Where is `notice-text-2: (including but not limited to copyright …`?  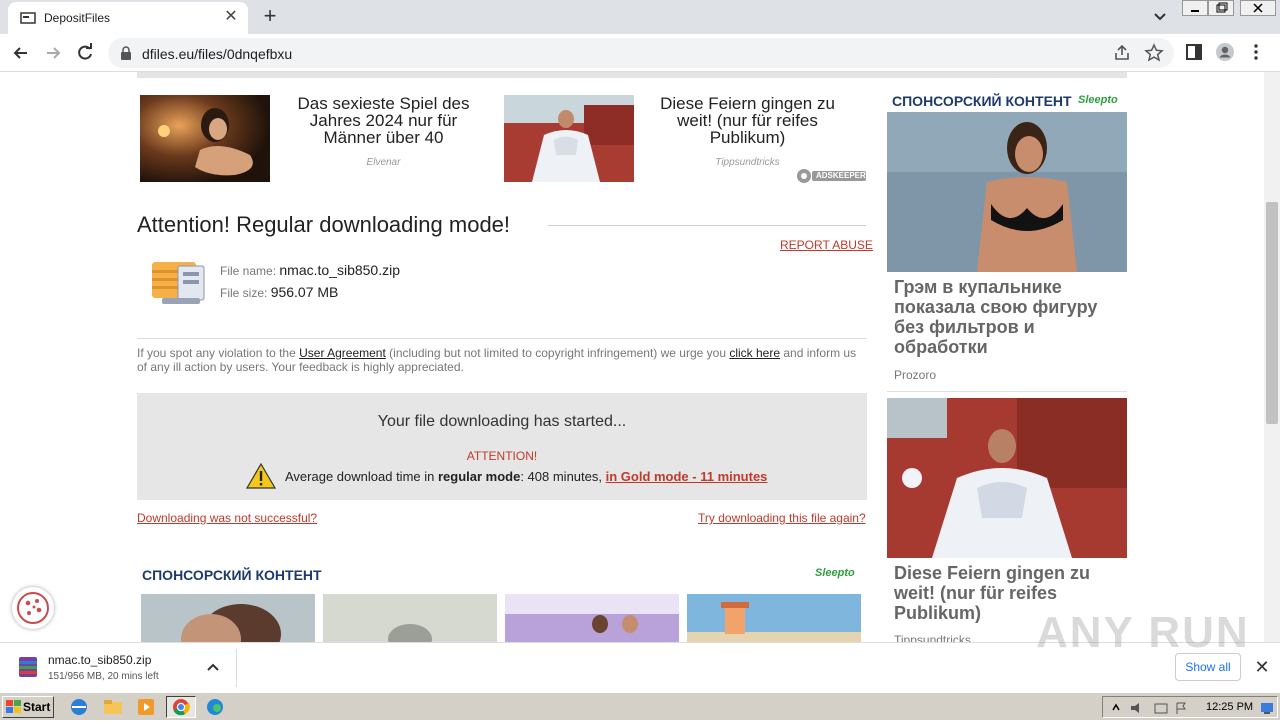 notice-text-2: (including but not limited to copyright … is located at coordinates (557, 353).